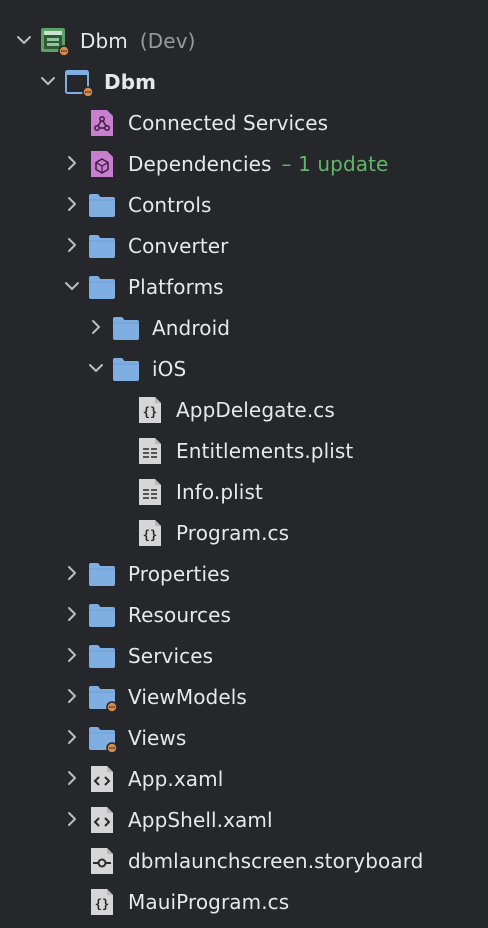  I want to click on tree-row-appdelegate: AppDelegate.cs, so click(244, 409).